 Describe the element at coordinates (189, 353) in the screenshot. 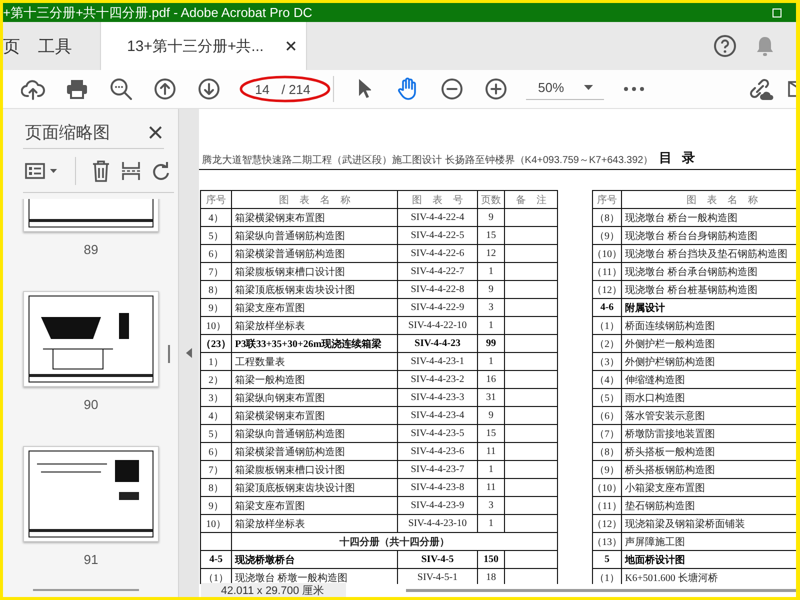

I see `collapse-icon` at that location.